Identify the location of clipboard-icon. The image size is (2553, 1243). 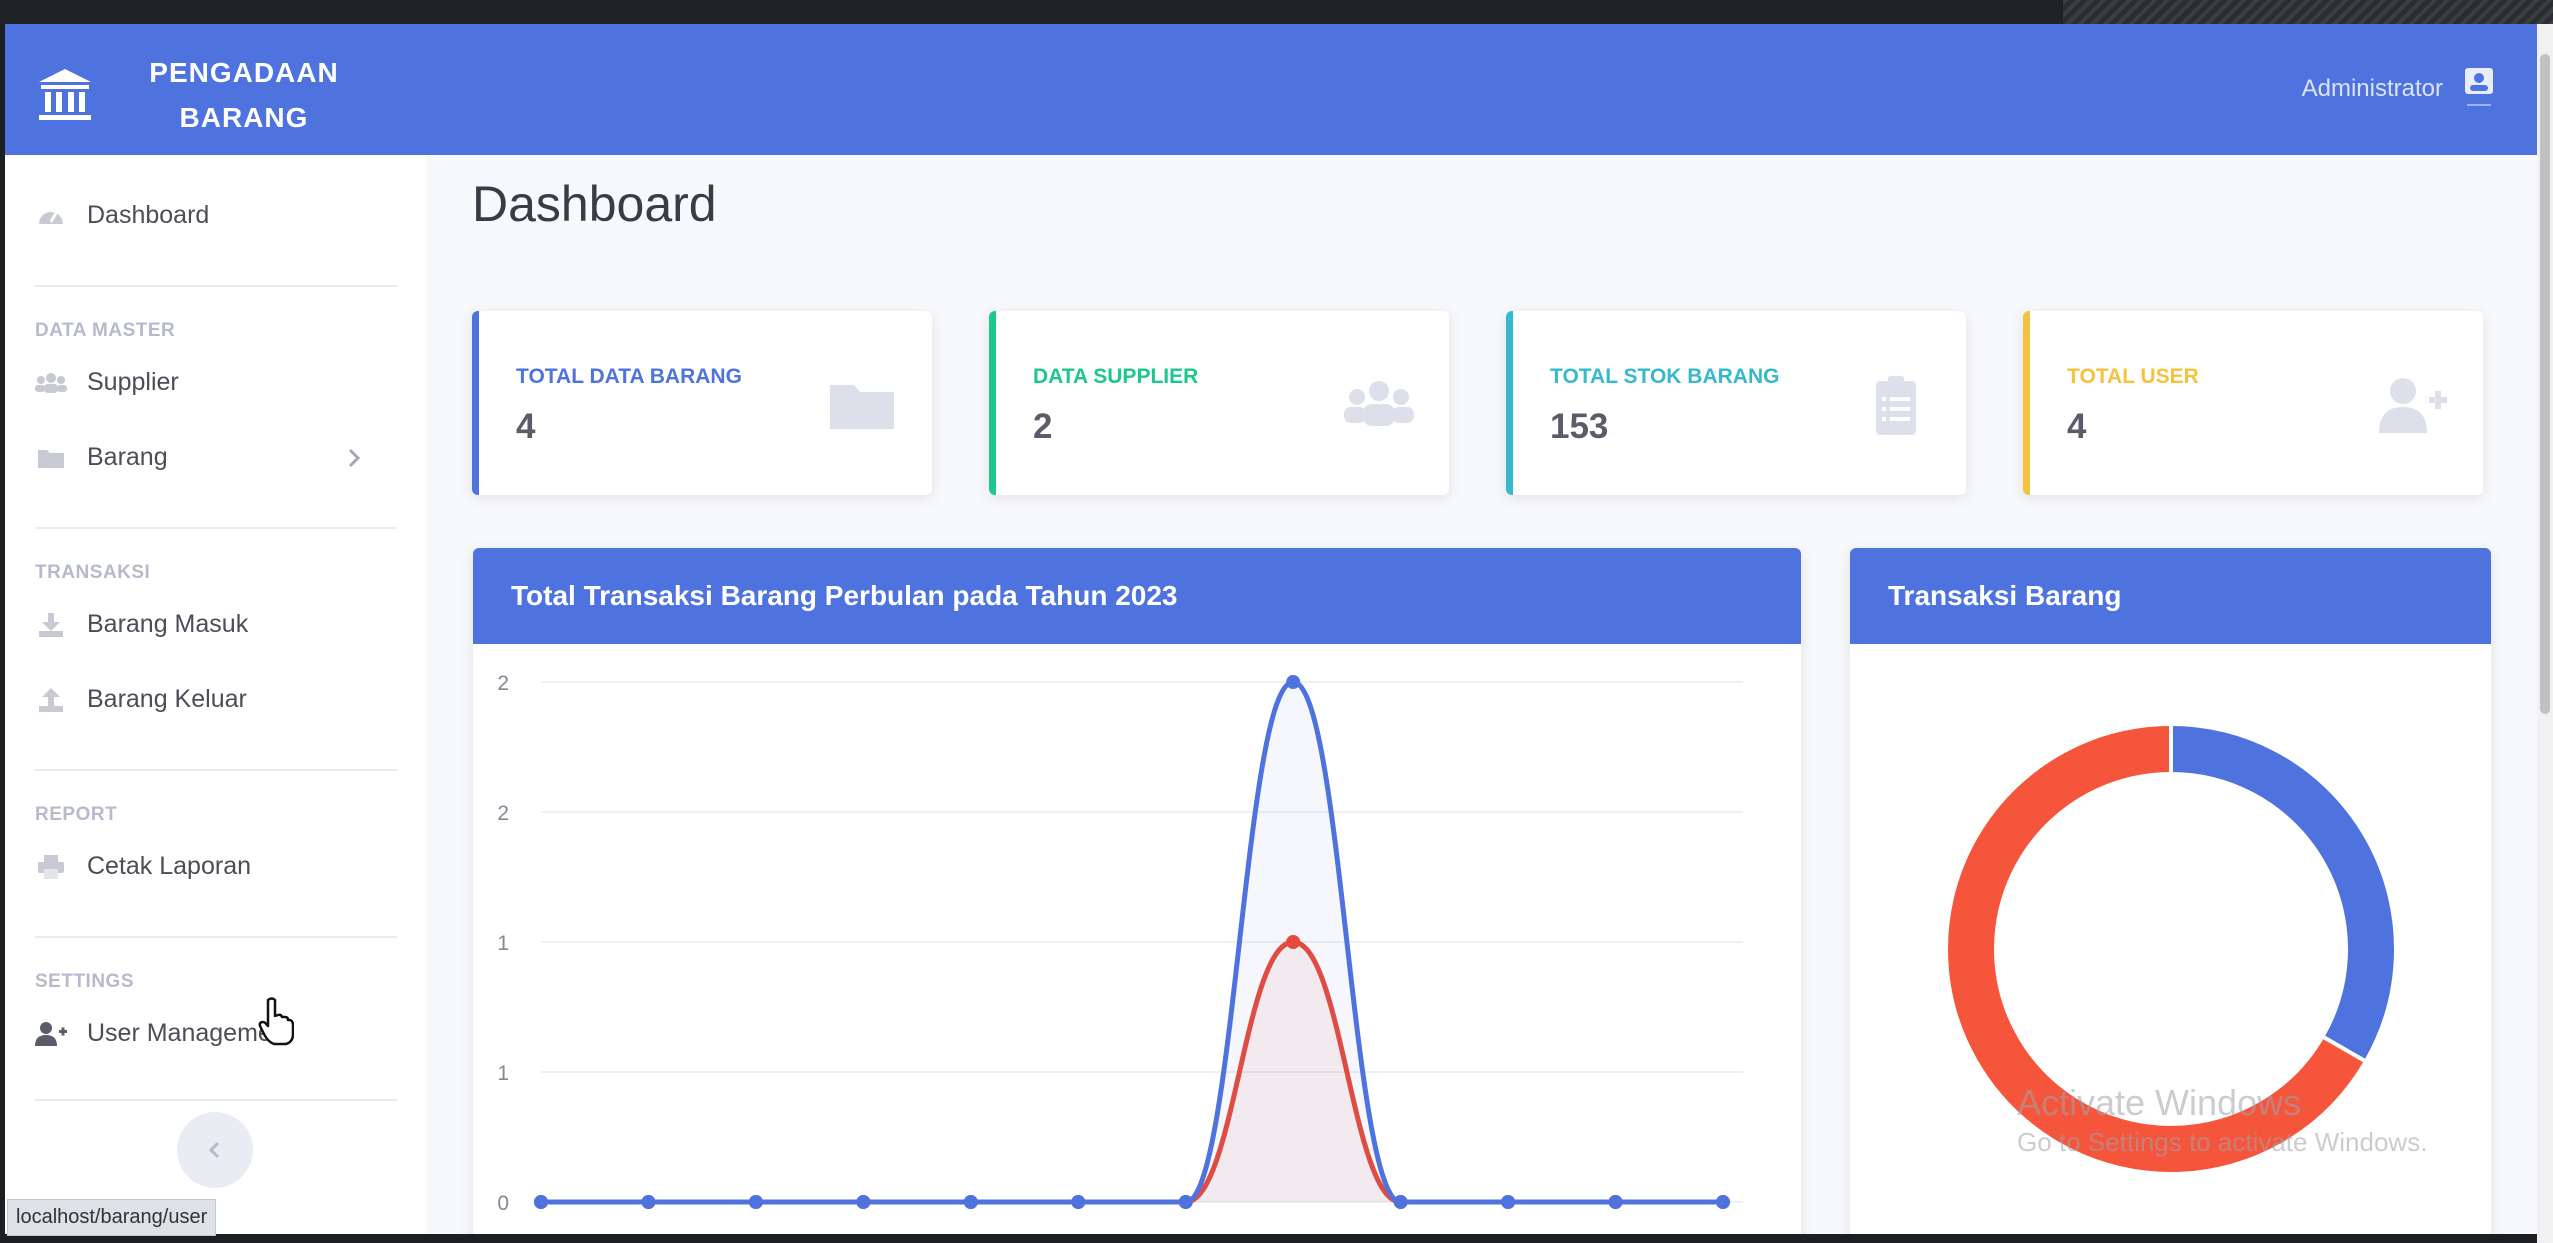
(1896, 405).